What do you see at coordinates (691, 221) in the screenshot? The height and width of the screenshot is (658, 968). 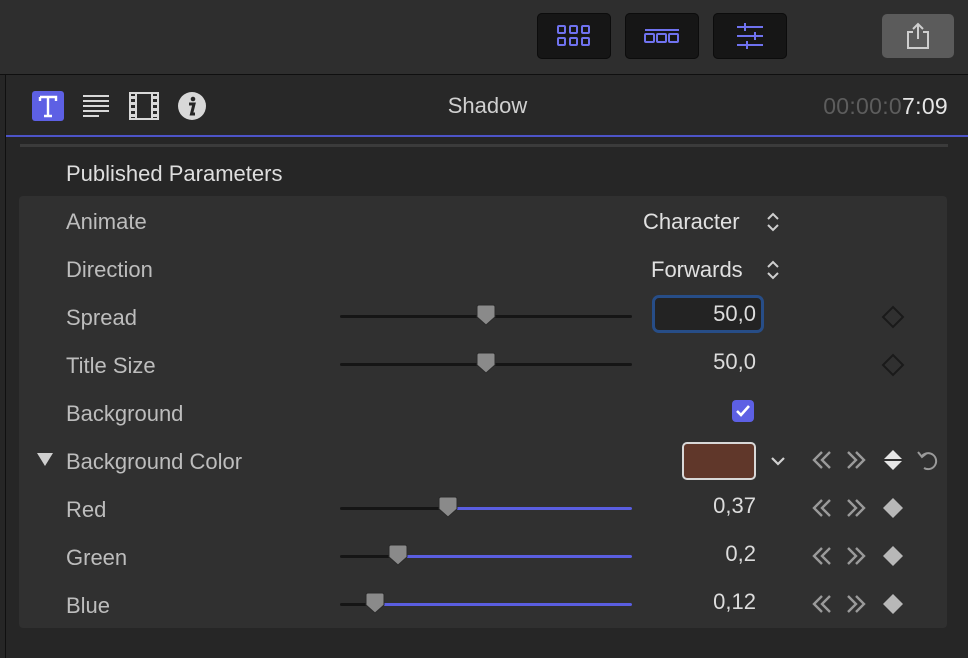 I see `animate-popup-value: Character` at bounding box center [691, 221].